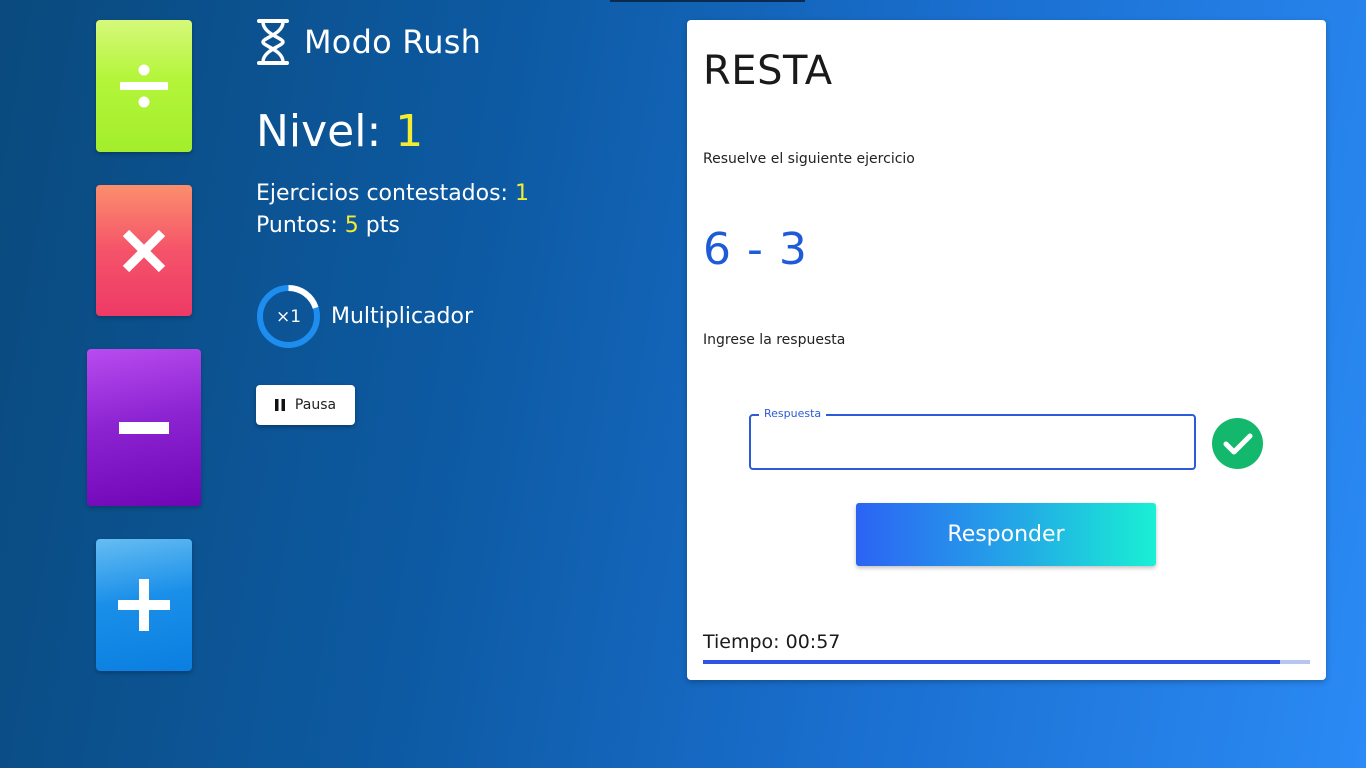  I want to click on submit-answer-button: Responder, so click(1006, 534).